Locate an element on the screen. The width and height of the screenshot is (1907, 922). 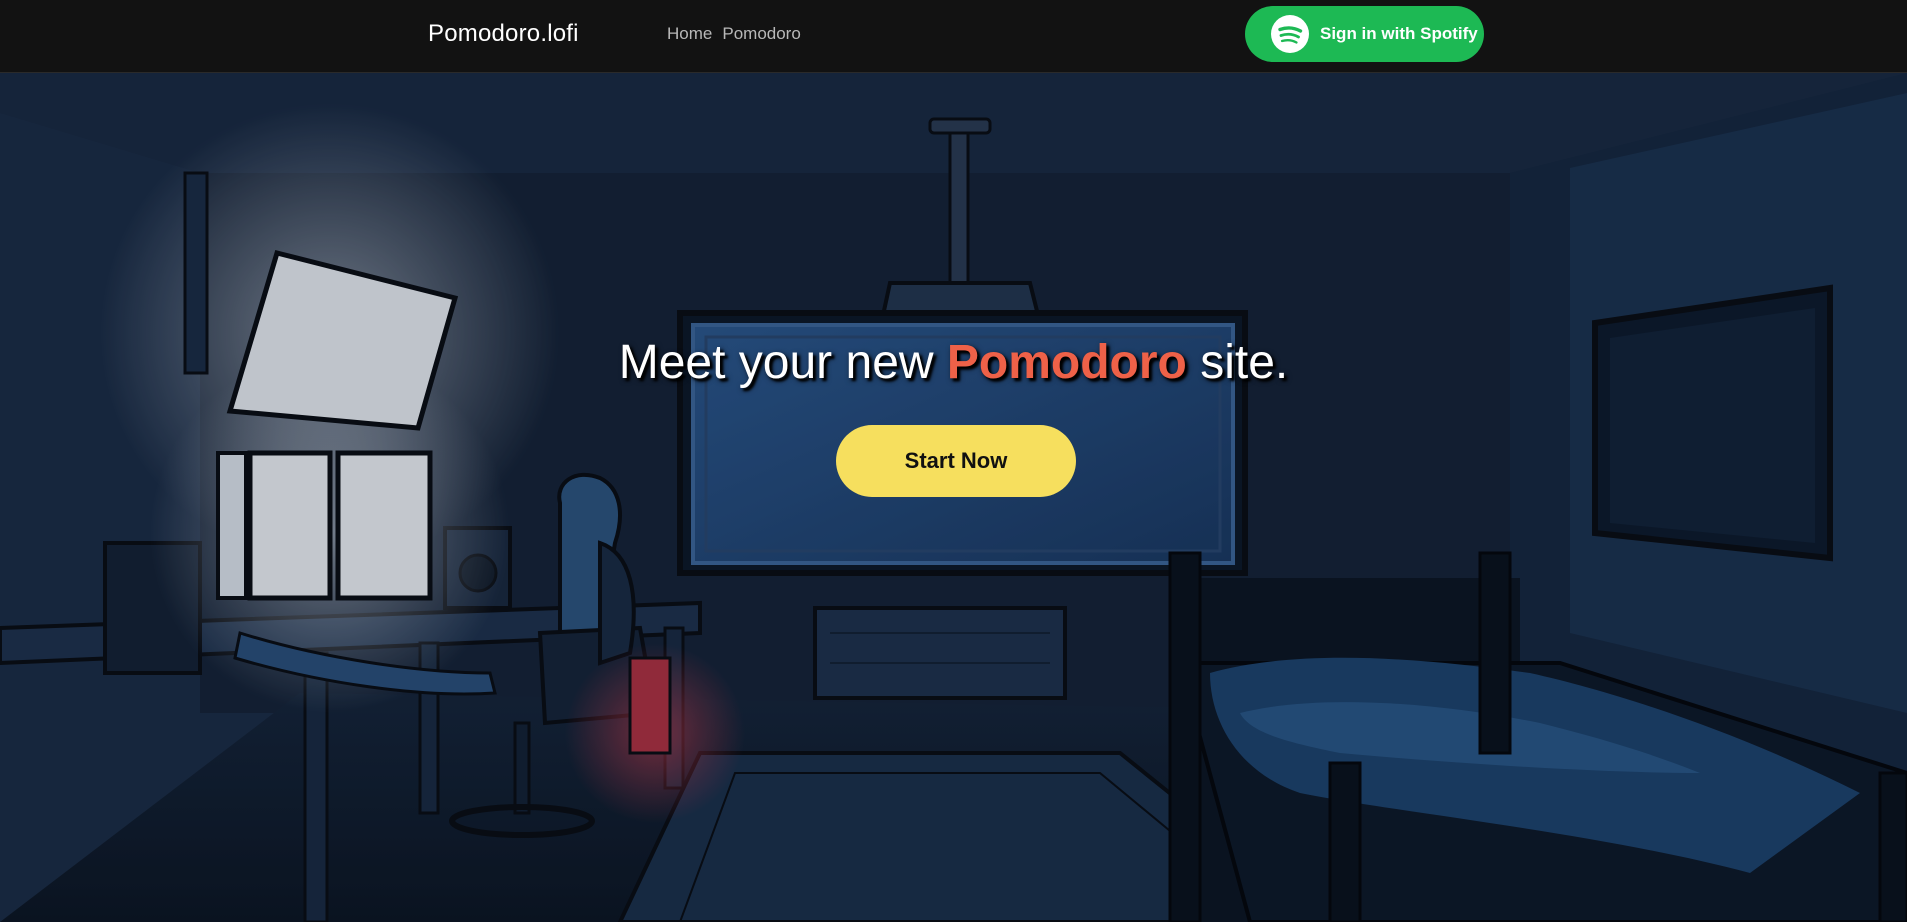
nav-links: Home Pomodoro is located at coordinates (734, 34).